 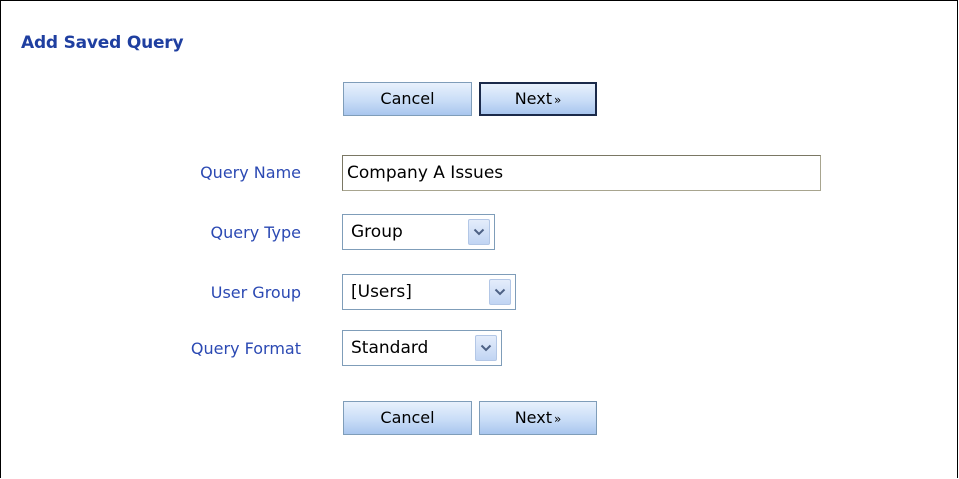 What do you see at coordinates (418, 232) in the screenshot?
I see `query-type-select: Group` at bounding box center [418, 232].